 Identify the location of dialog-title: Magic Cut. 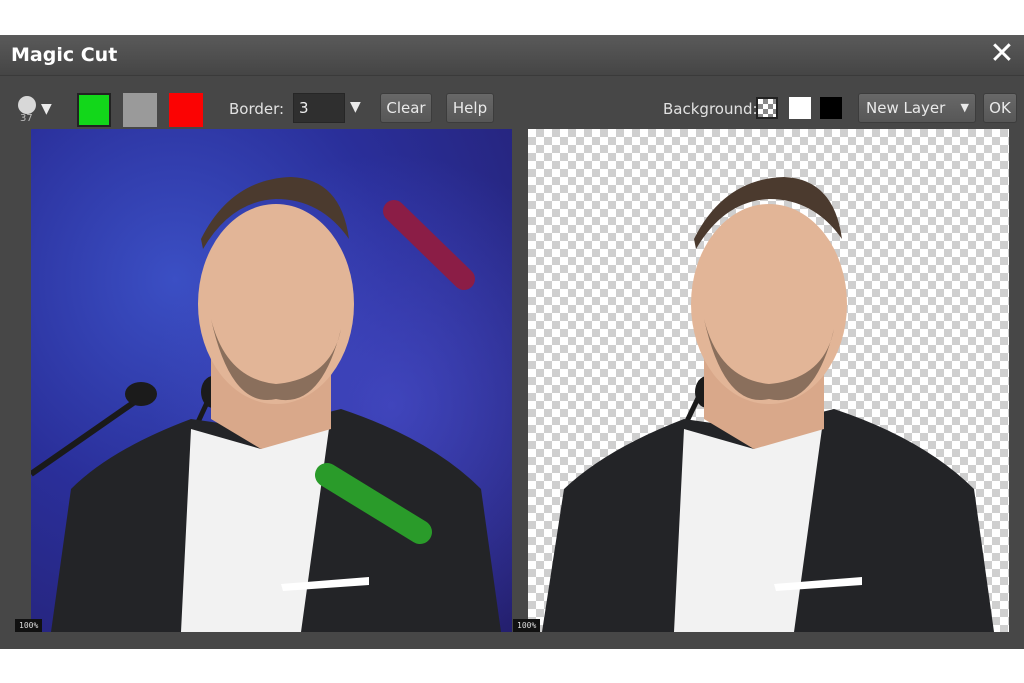
(64, 55).